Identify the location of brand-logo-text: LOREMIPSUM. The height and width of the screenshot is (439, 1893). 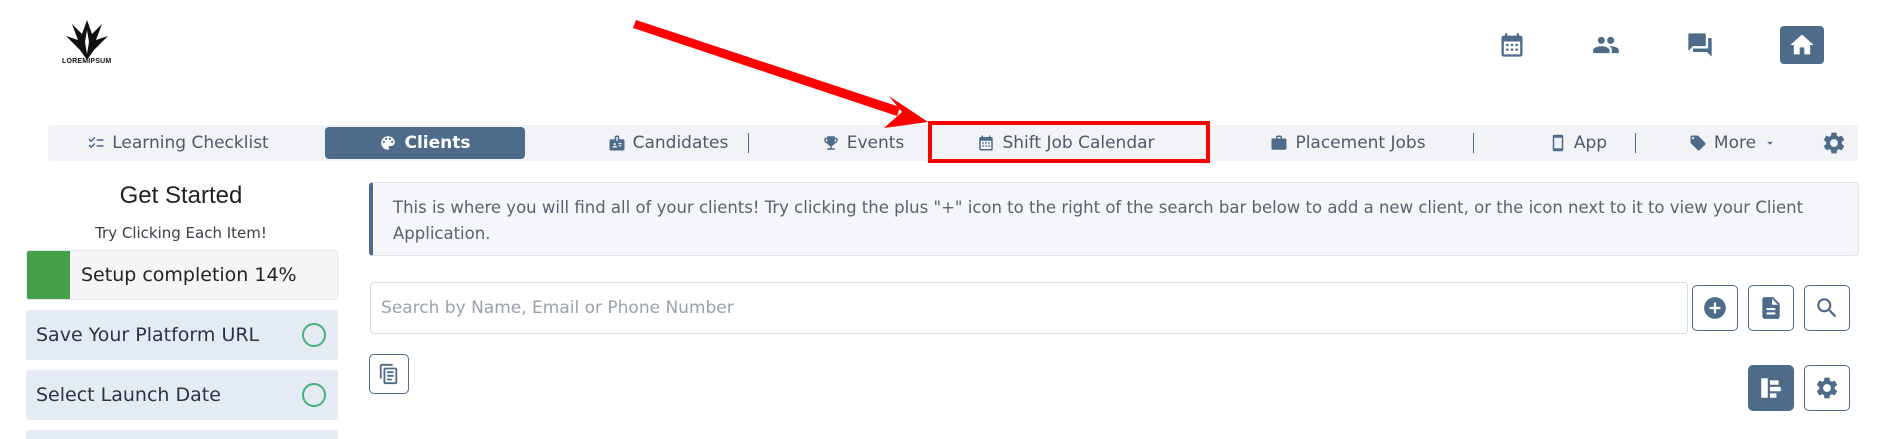
(87, 61).